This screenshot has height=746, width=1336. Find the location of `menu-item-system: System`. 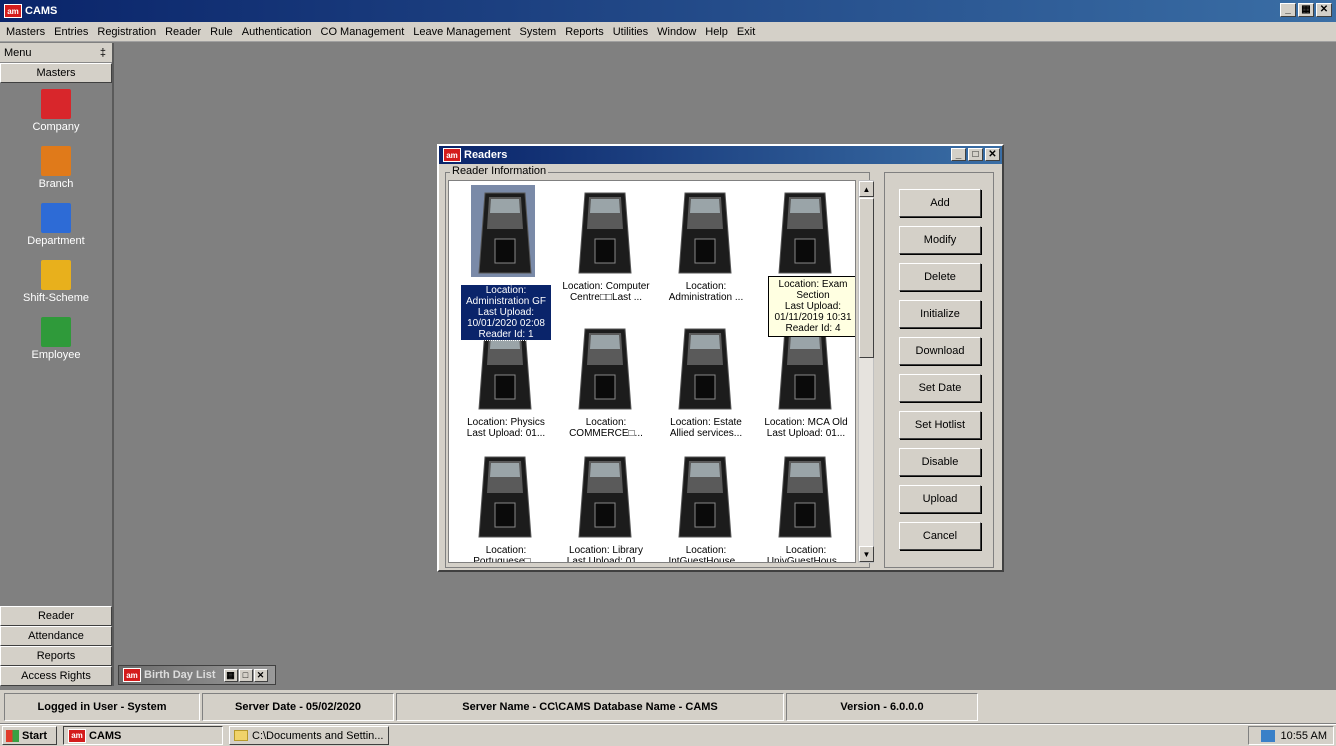

menu-item-system: System is located at coordinates (538, 32).